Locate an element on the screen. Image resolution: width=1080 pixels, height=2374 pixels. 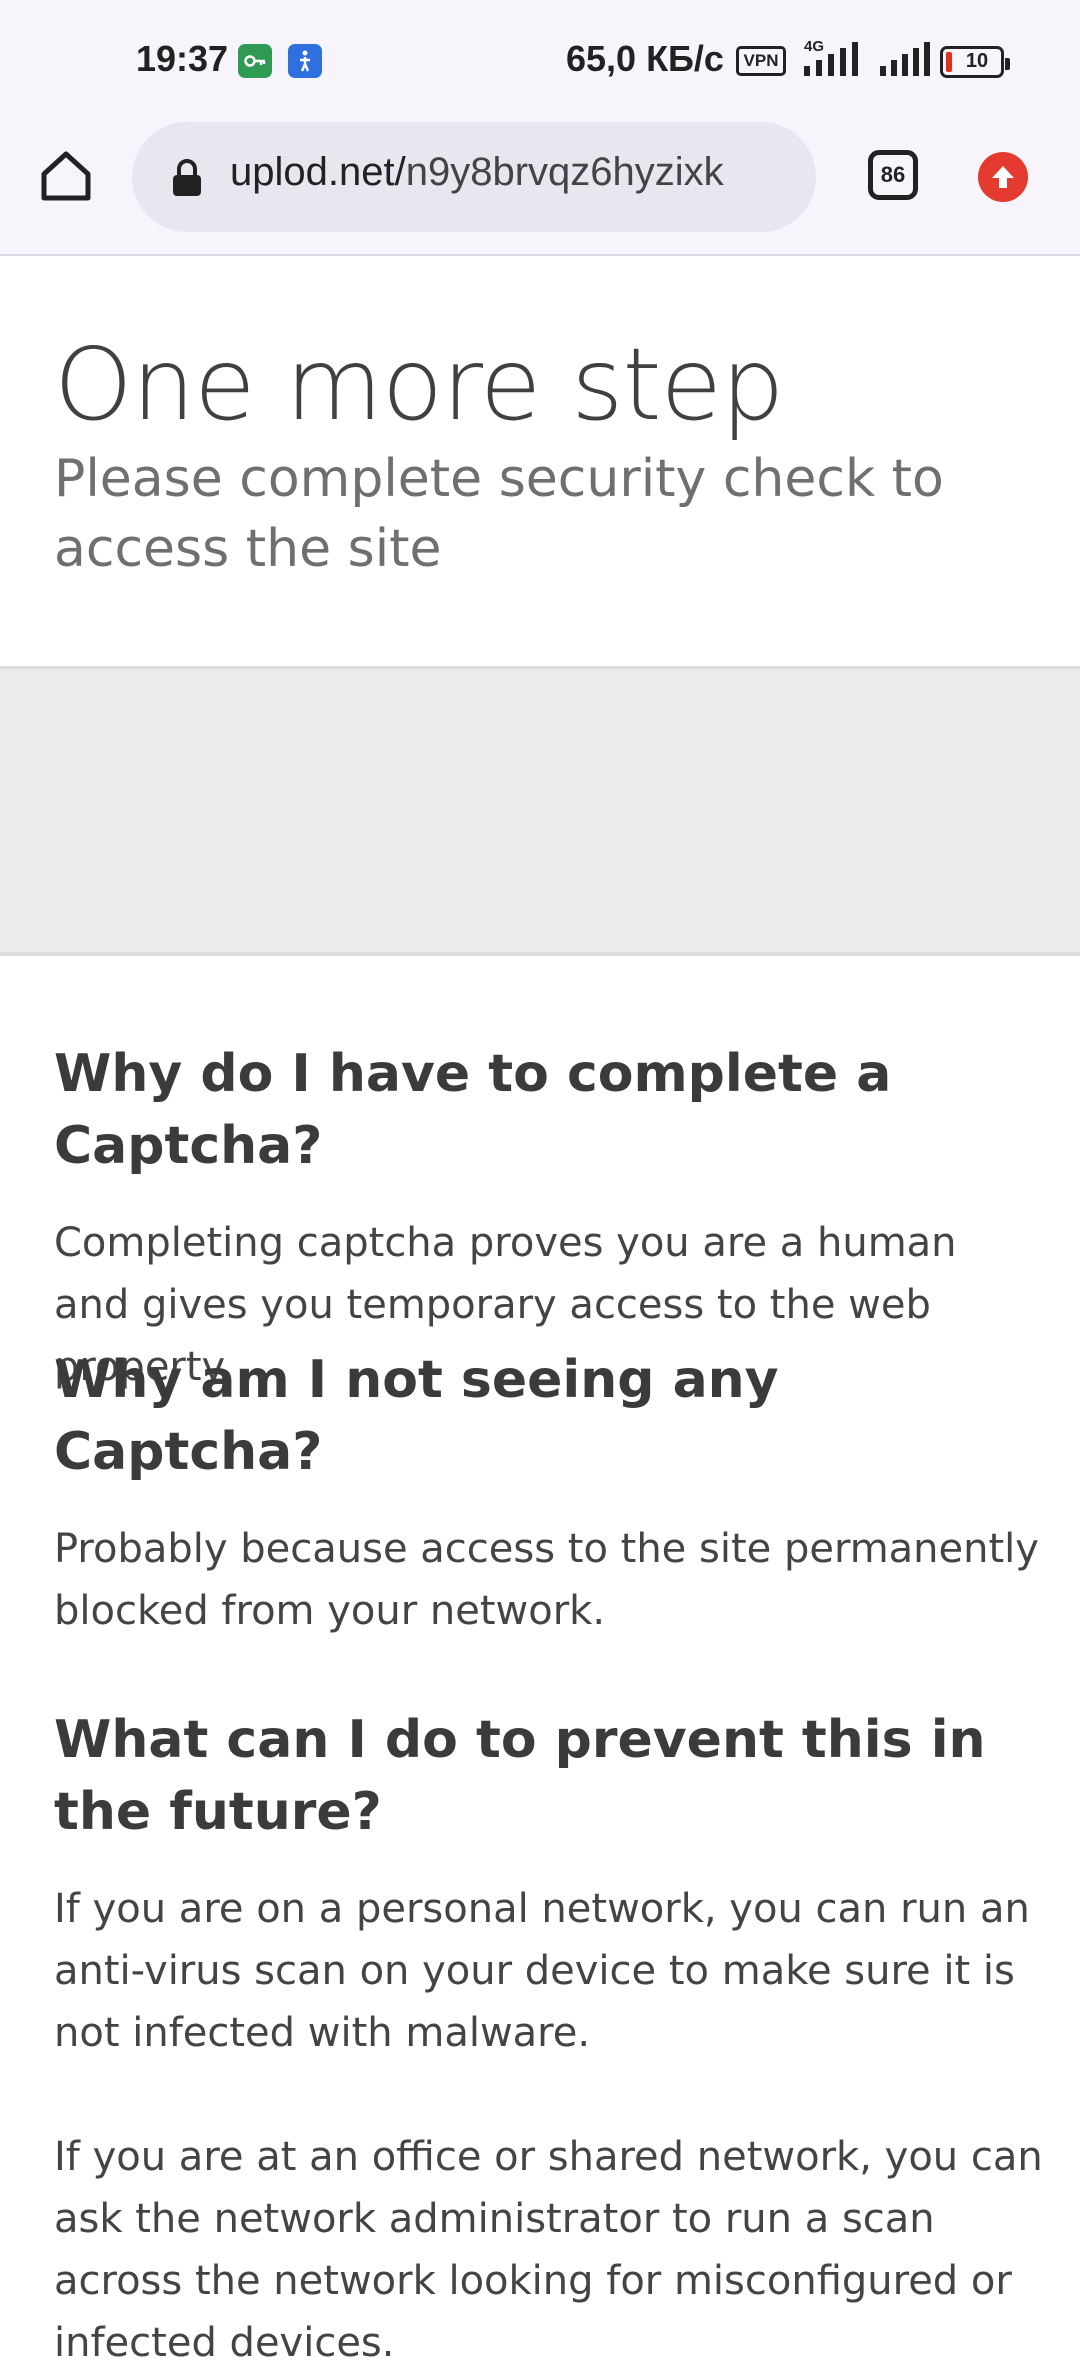
tab-count: 86 is located at coordinates (893, 174).